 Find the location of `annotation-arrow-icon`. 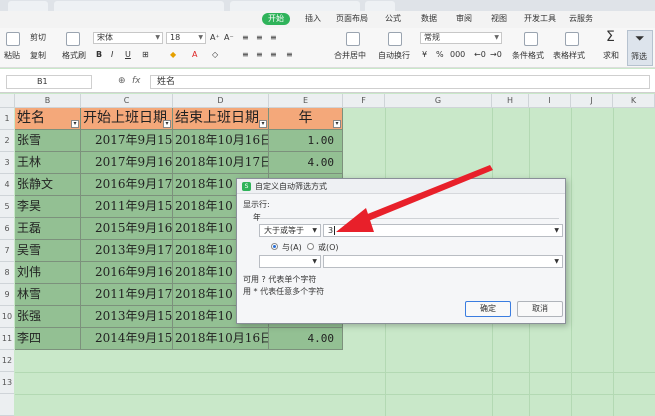

annotation-arrow-icon is located at coordinates (414, 198).